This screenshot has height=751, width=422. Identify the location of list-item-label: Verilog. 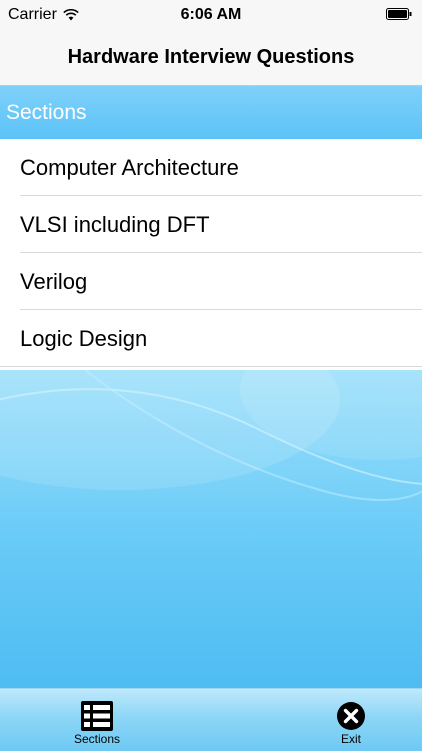
(54, 281).